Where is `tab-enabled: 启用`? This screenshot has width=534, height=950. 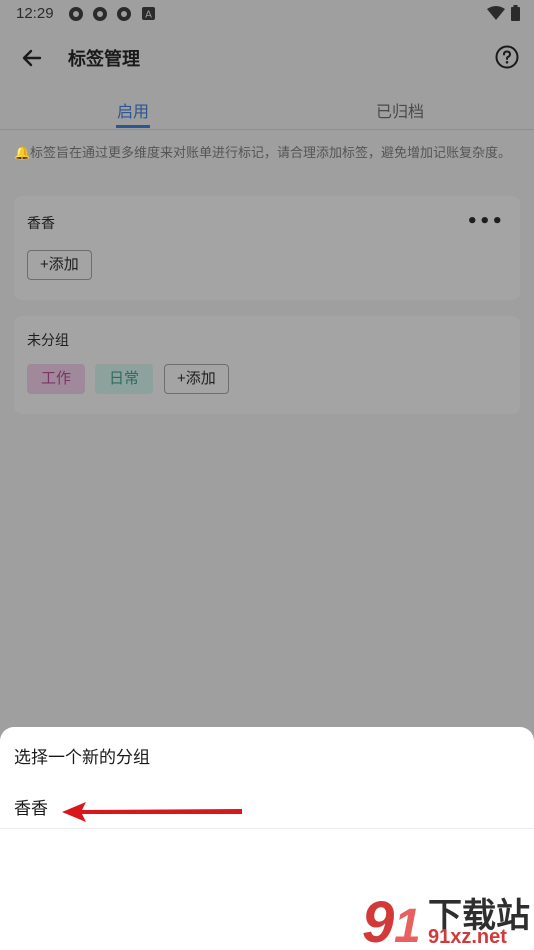 tab-enabled: 启用 is located at coordinates (133, 110).